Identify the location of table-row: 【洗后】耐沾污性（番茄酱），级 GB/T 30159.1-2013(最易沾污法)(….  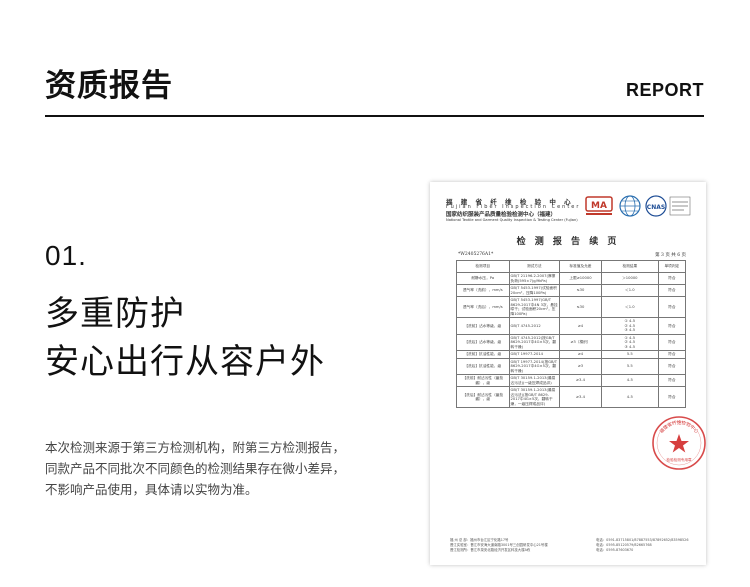
(571, 397).